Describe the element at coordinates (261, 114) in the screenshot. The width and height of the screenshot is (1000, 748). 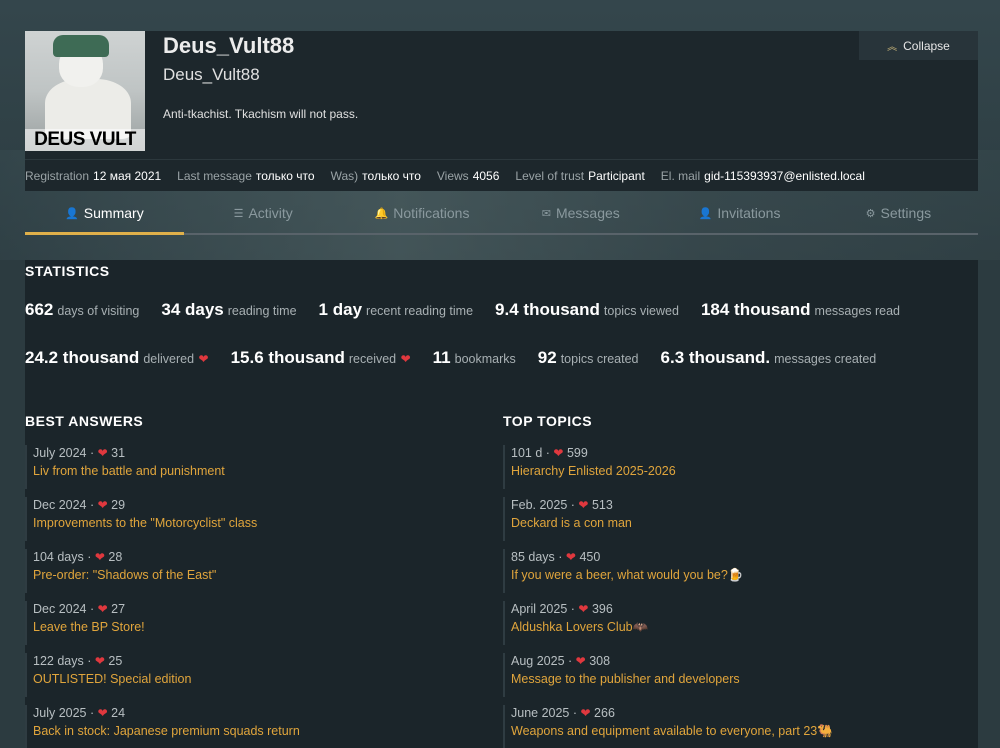
I see `profile-bio: Anti-tkachist. Tkachism will not pass.` at that location.